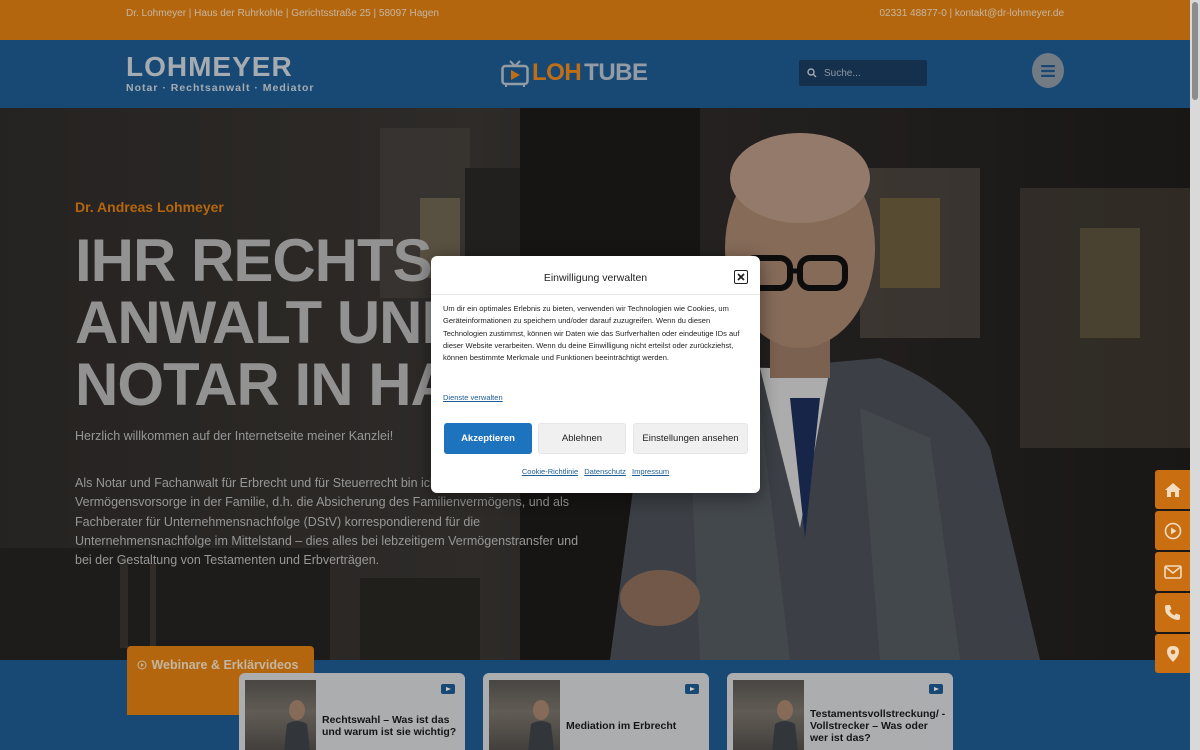  I want to click on play-icon, so click(1172, 530).